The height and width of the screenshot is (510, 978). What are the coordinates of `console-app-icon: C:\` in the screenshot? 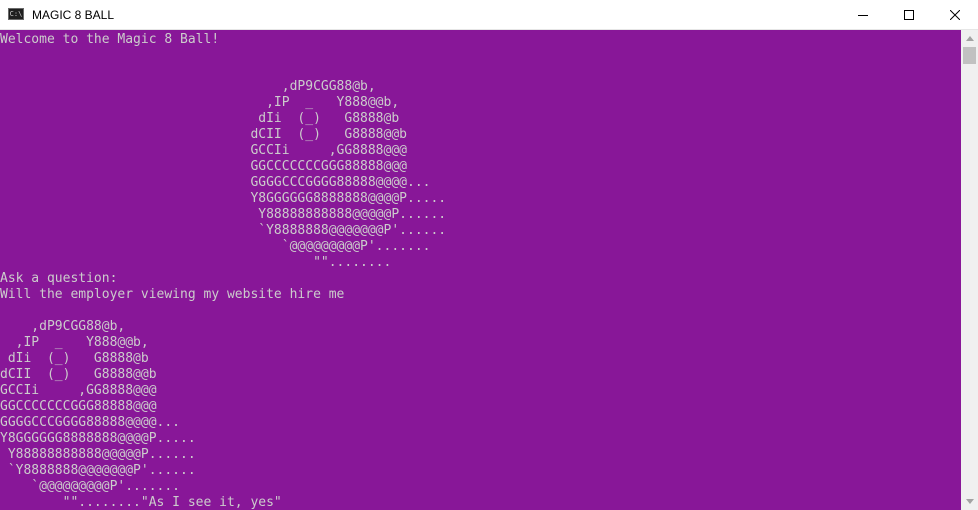 It's located at (16, 14).